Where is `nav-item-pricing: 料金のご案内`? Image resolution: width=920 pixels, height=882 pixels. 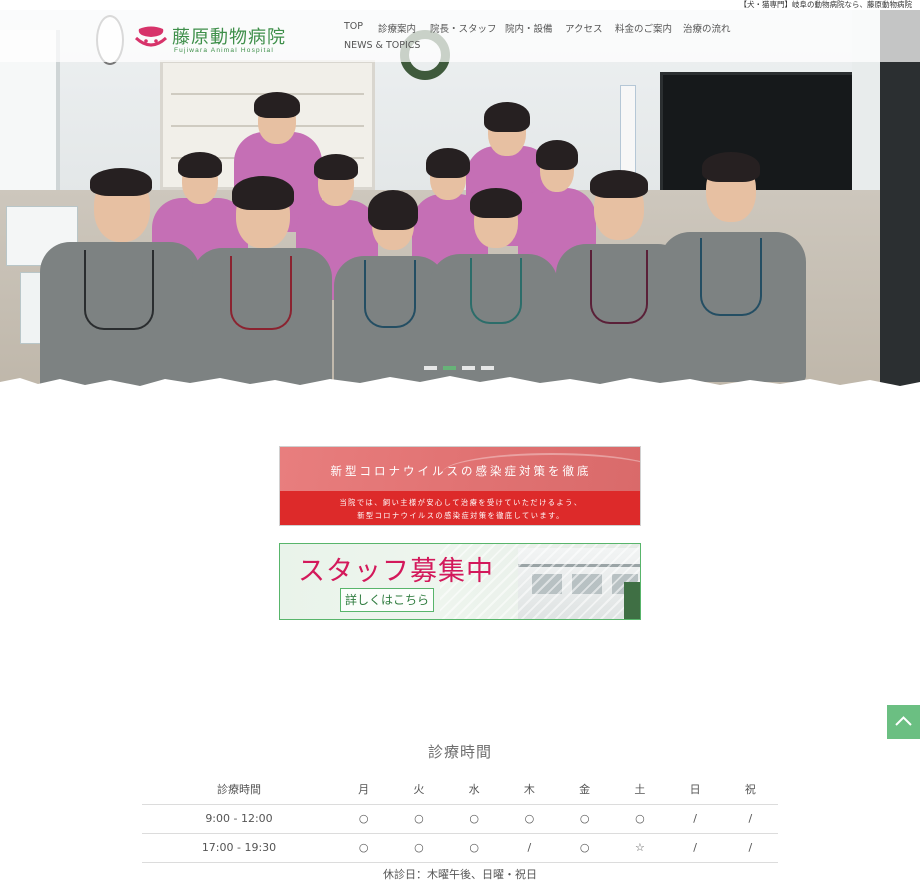 nav-item-pricing: 料金のご案内 is located at coordinates (643, 28).